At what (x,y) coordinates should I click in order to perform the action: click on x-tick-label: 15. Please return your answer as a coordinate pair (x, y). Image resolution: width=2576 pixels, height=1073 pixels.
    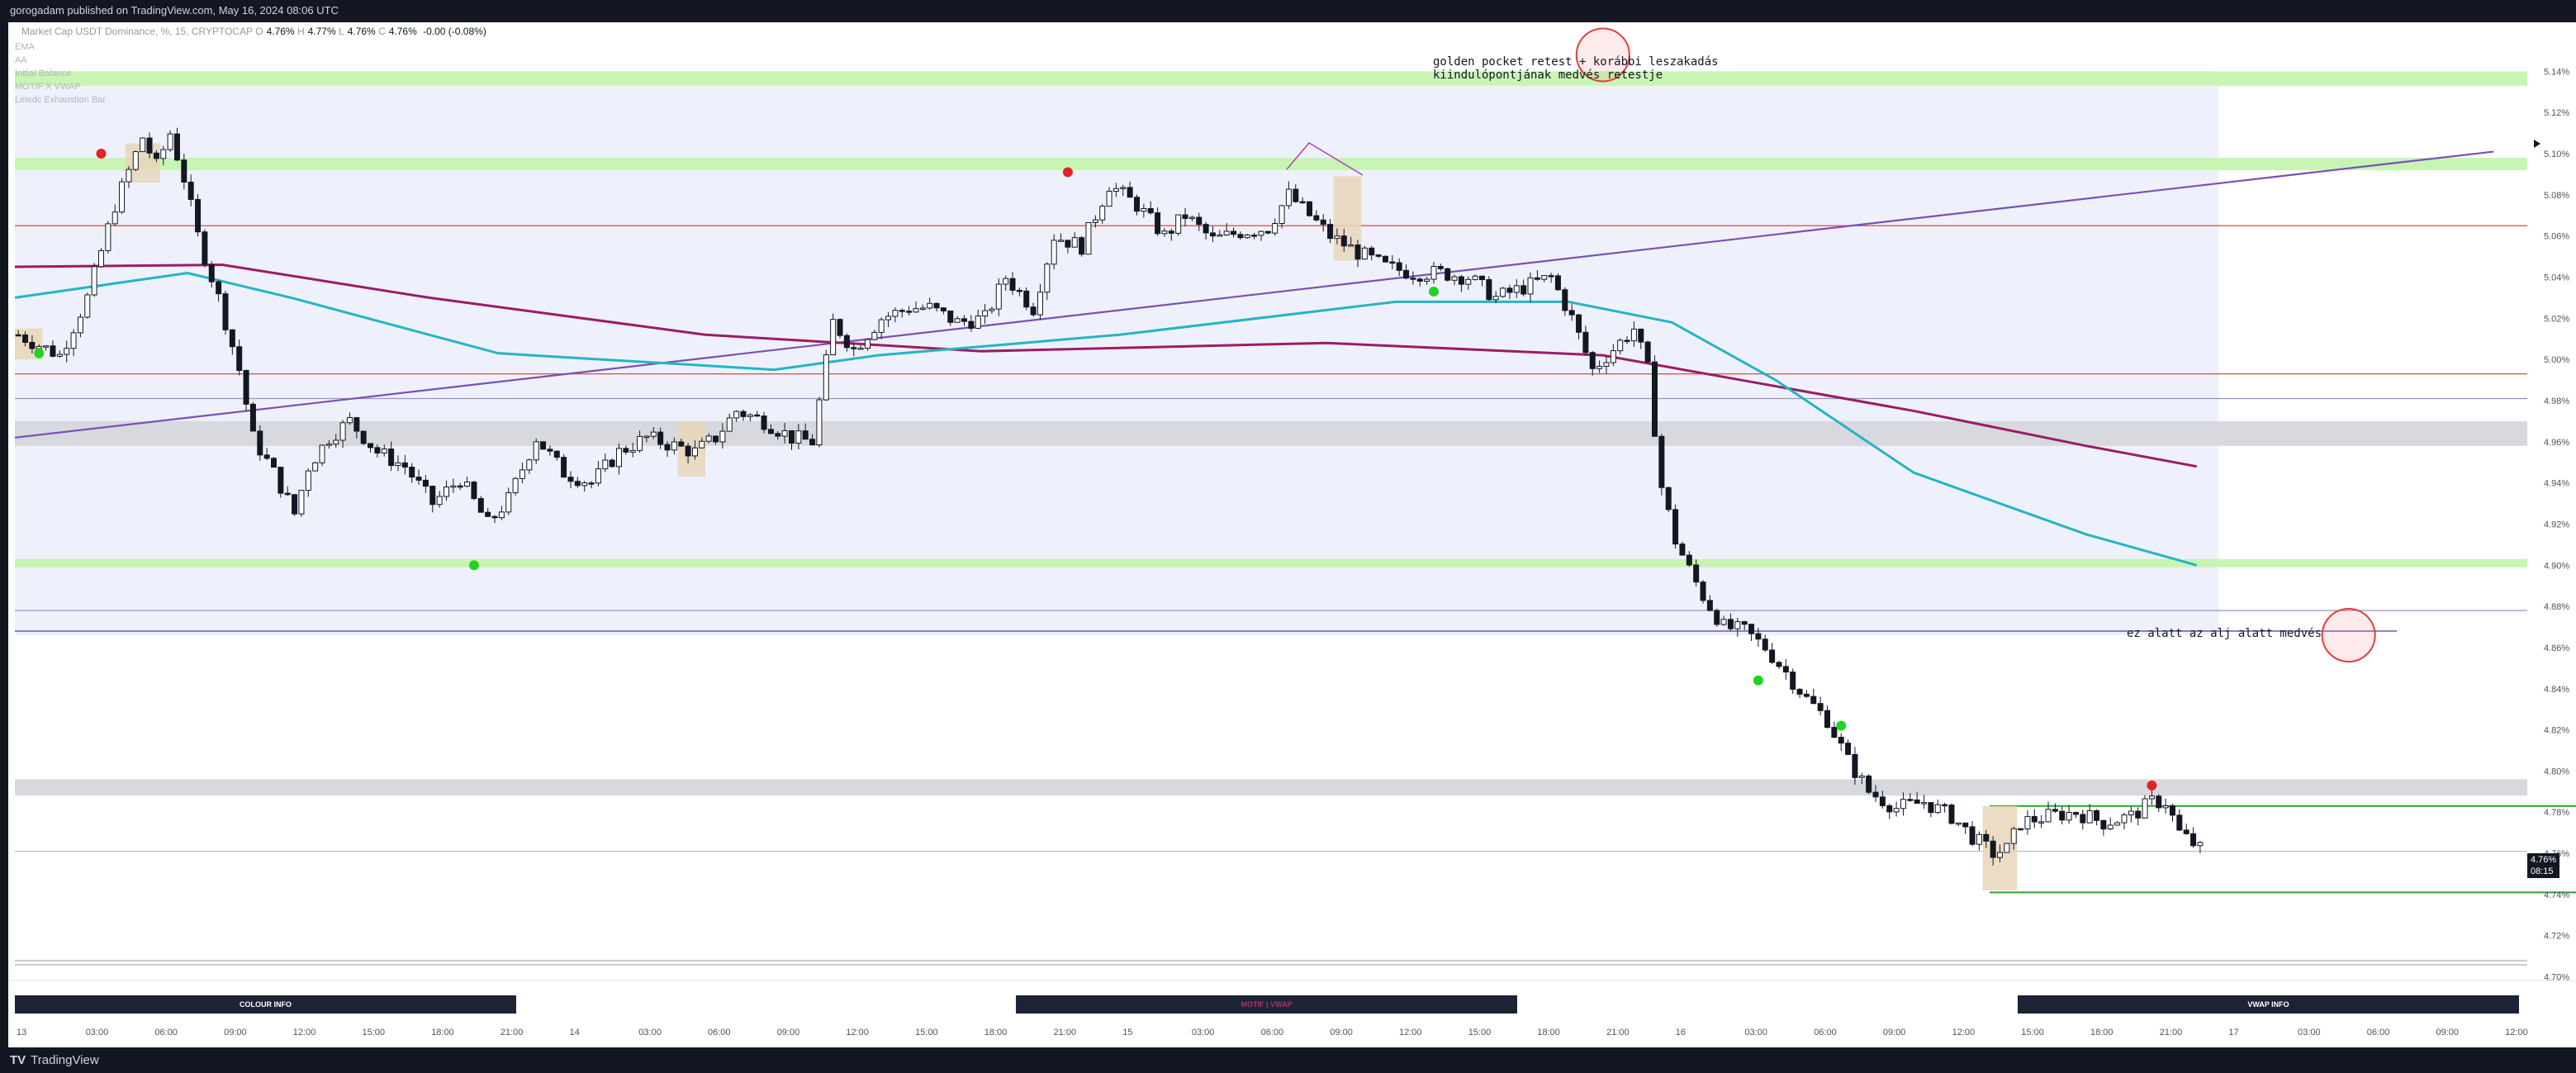
    Looking at the image, I should click on (1127, 1032).